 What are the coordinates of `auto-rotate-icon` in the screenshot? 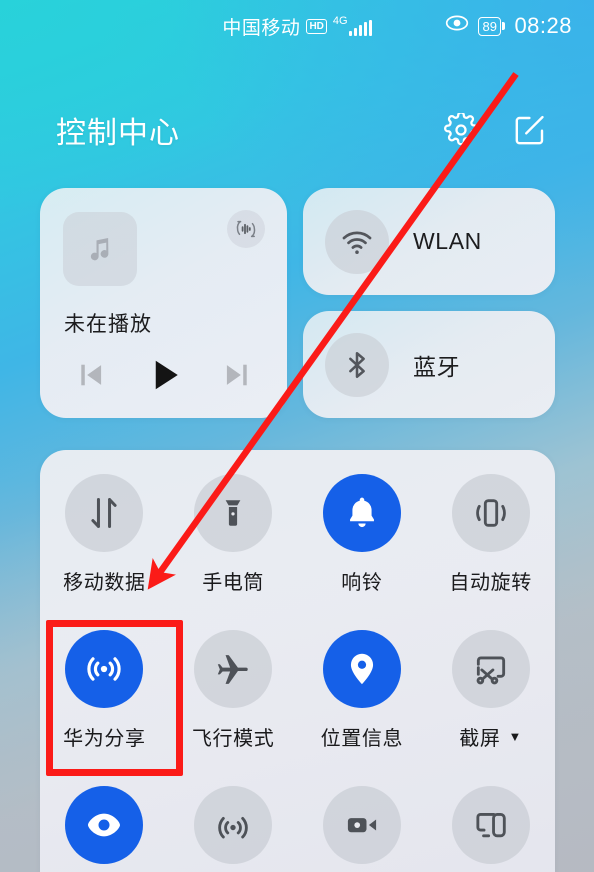 It's located at (490, 513).